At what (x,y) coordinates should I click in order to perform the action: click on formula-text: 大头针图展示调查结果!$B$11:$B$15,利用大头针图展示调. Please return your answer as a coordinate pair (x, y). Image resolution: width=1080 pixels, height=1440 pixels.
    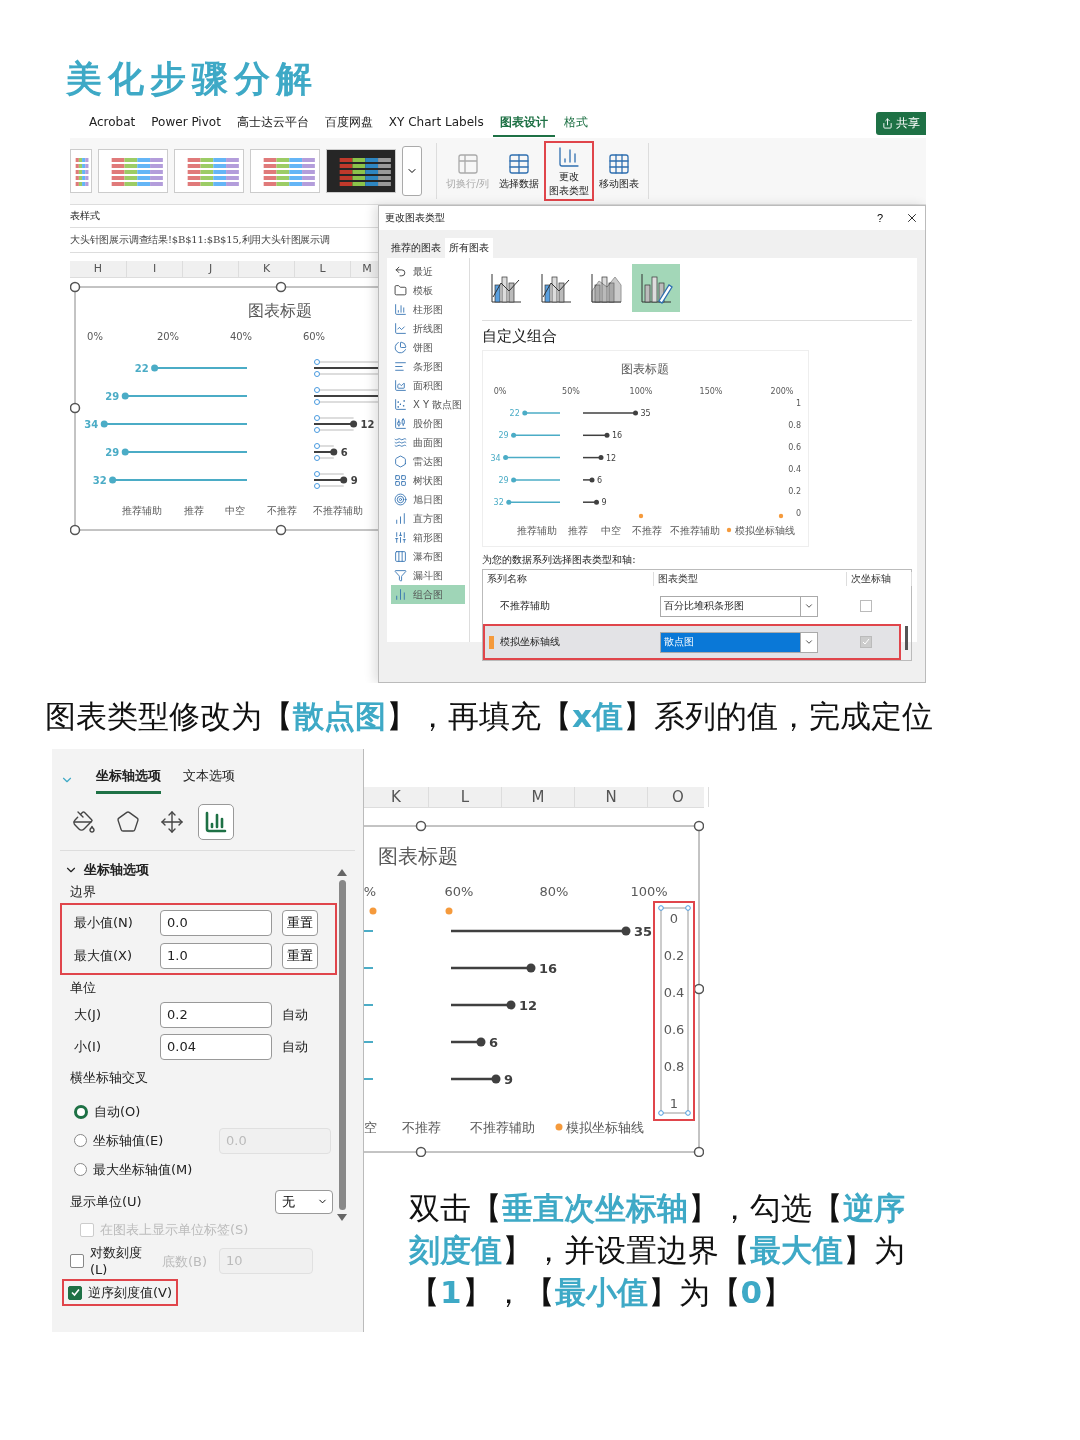
    Looking at the image, I should click on (224, 240).